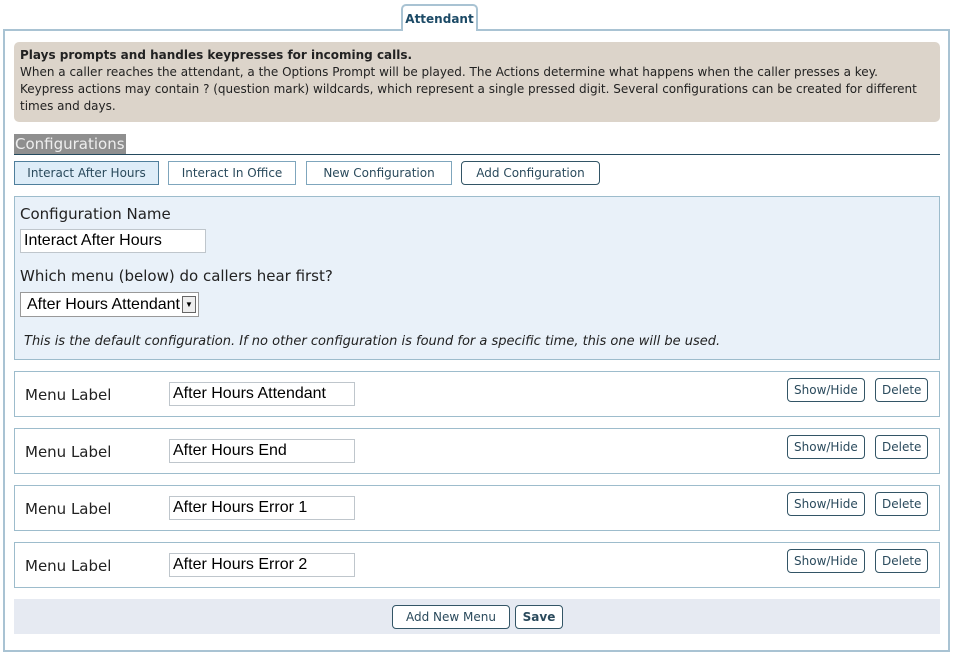 This screenshot has width=954, height=654. What do you see at coordinates (232, 173) in the screenshot?
I see `config-tab-interact-in-office: Interact In Office` at bounding box center [232, 173].